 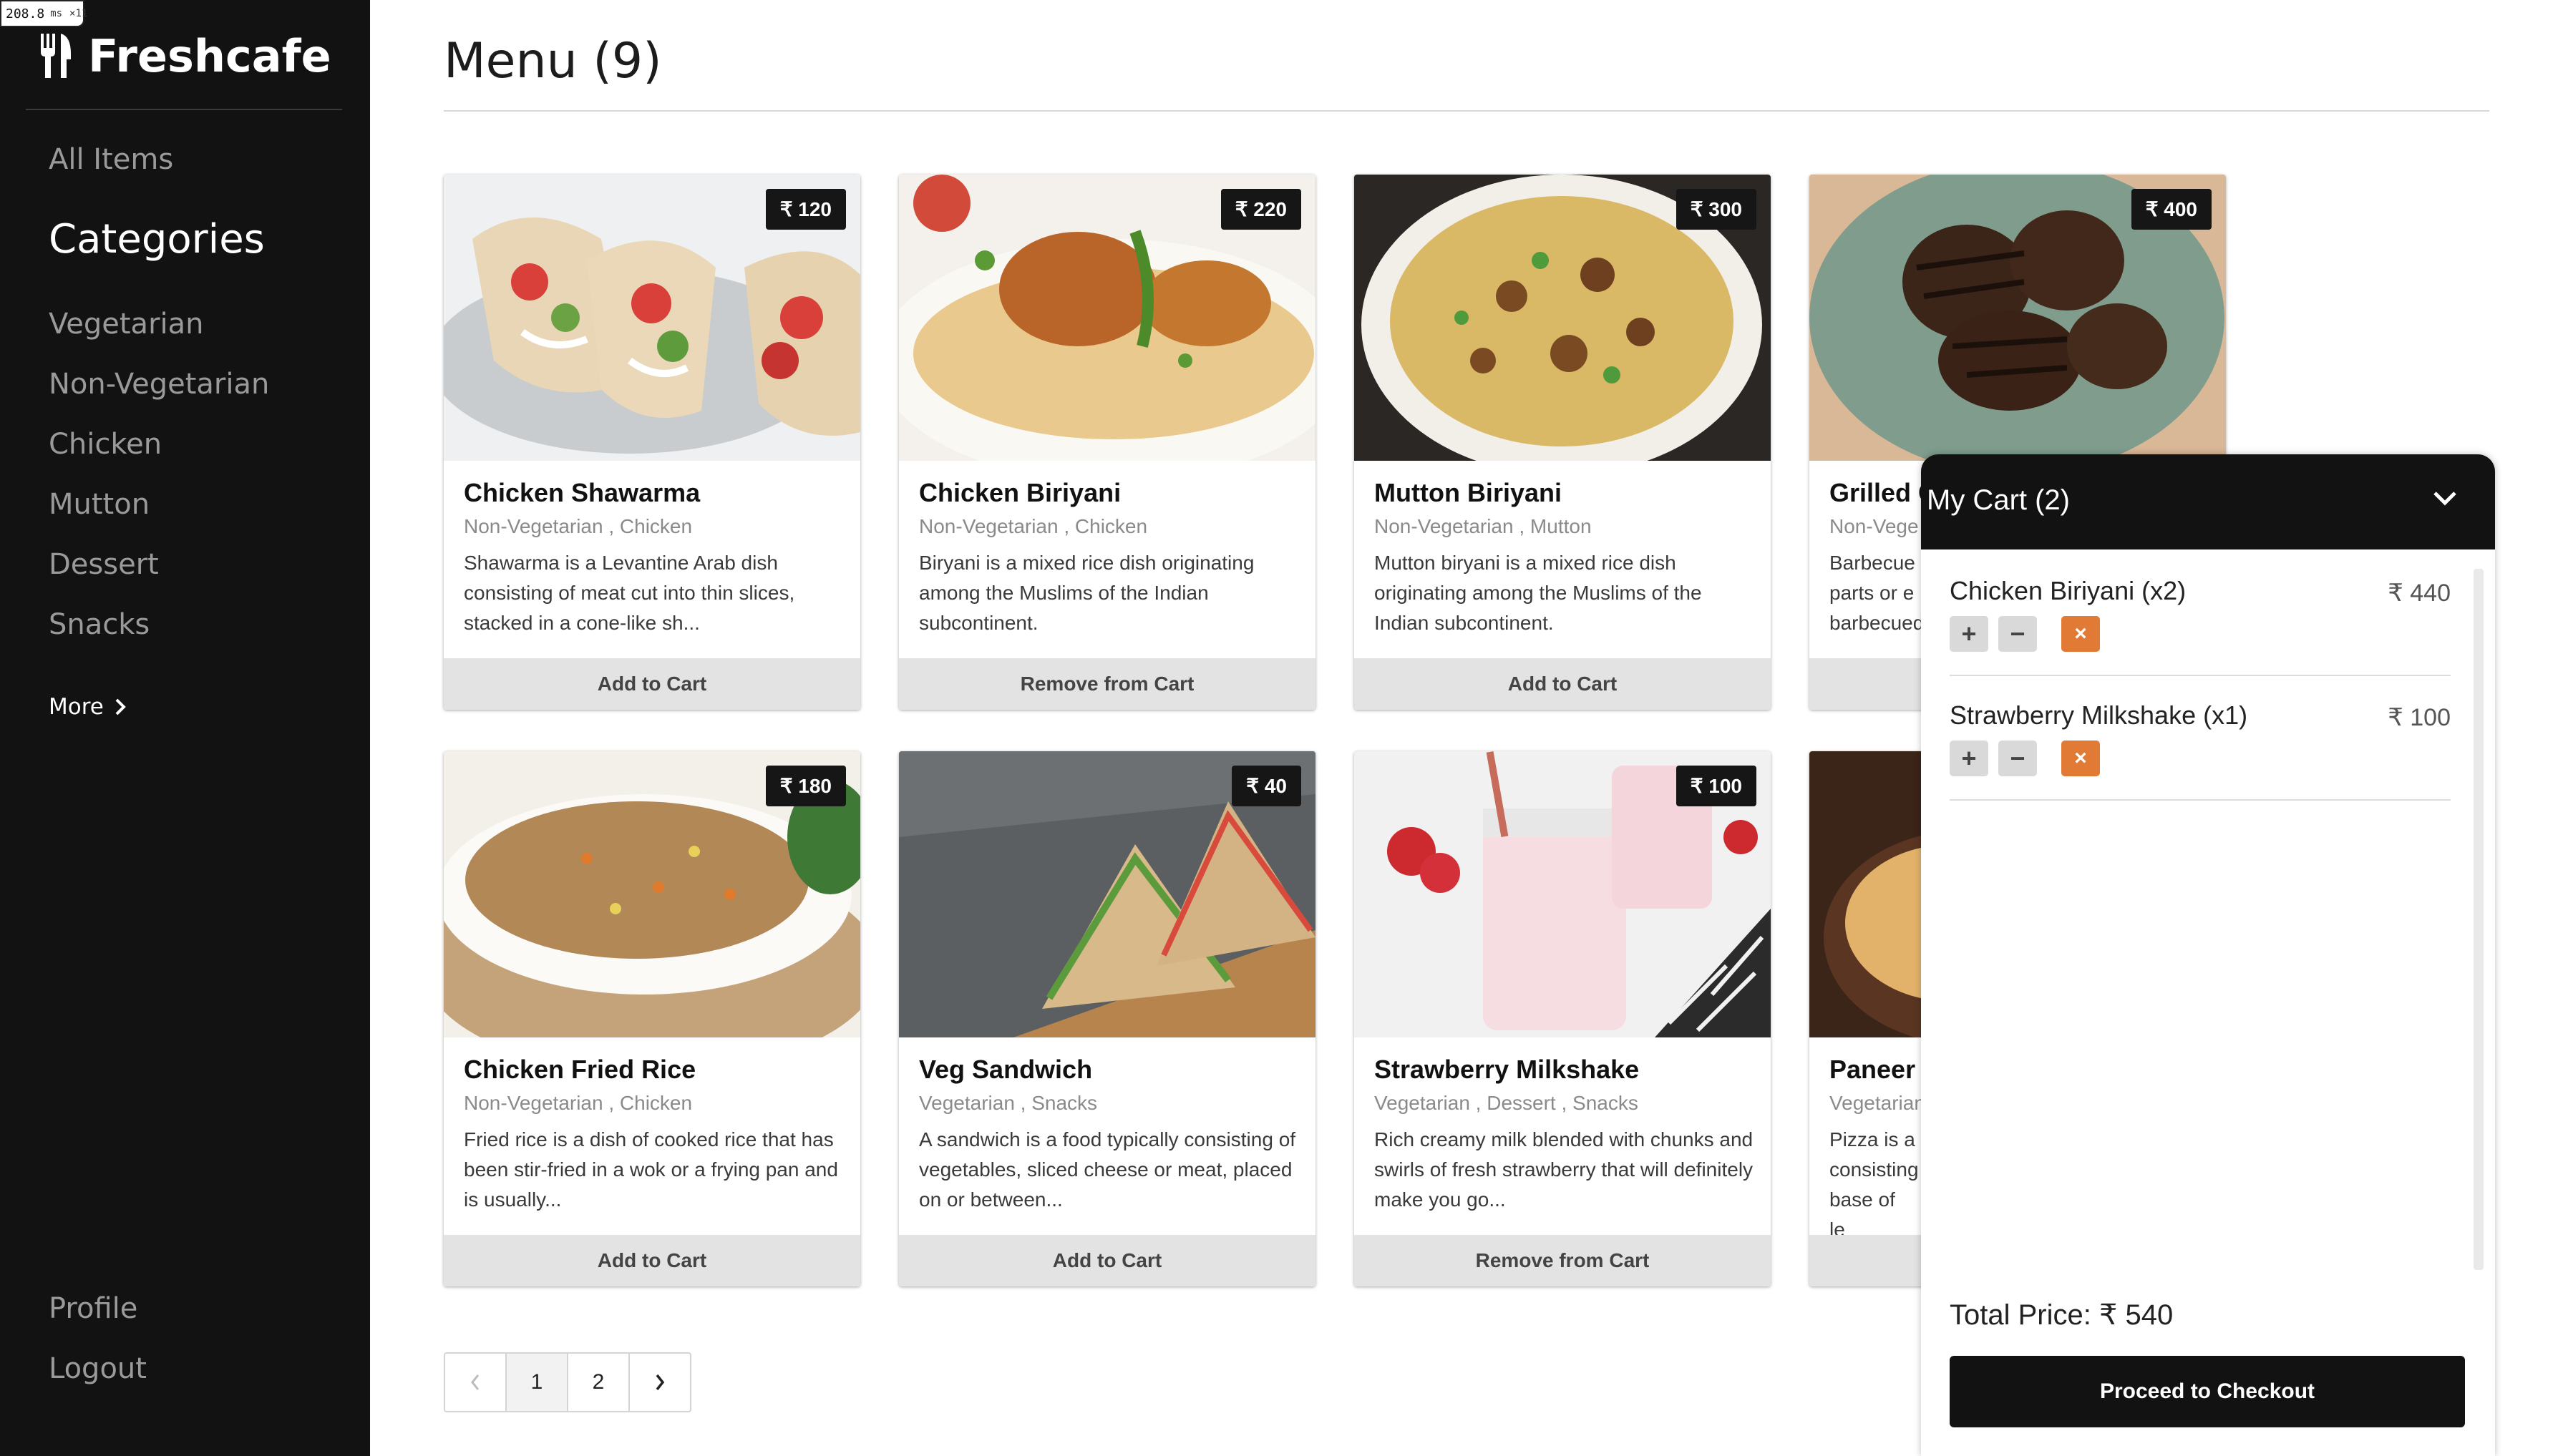 I want to click on more-button: More, so click(x=88, y=707).